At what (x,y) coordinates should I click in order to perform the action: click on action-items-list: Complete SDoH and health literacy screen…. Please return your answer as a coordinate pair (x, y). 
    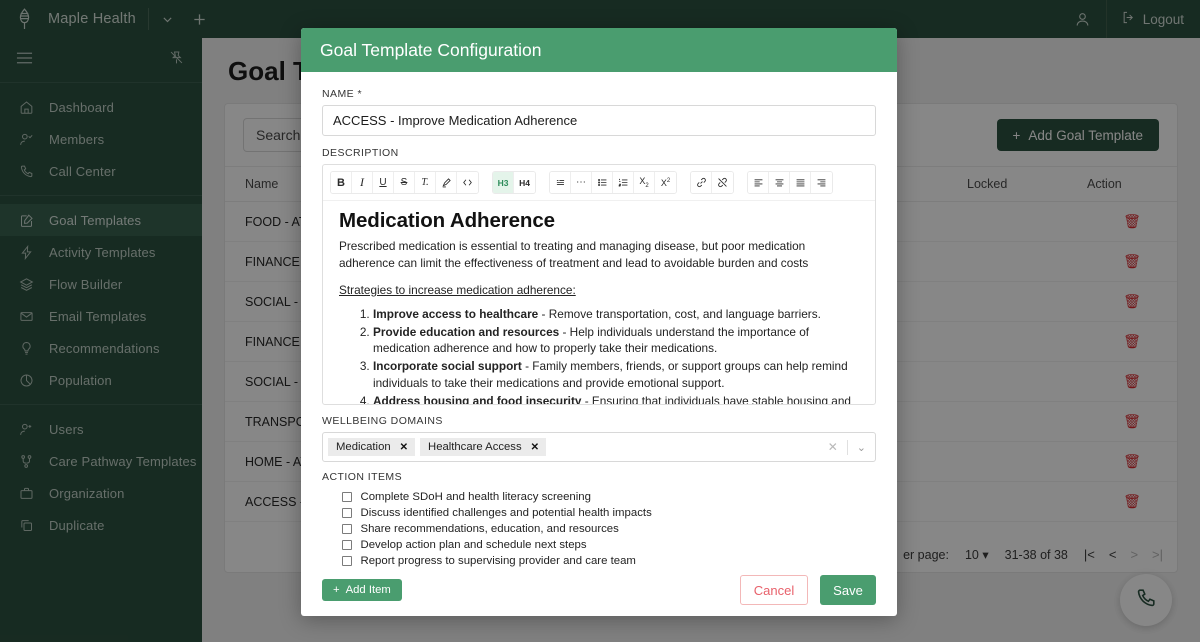
    Looking at the image, I should click on (599, 529).